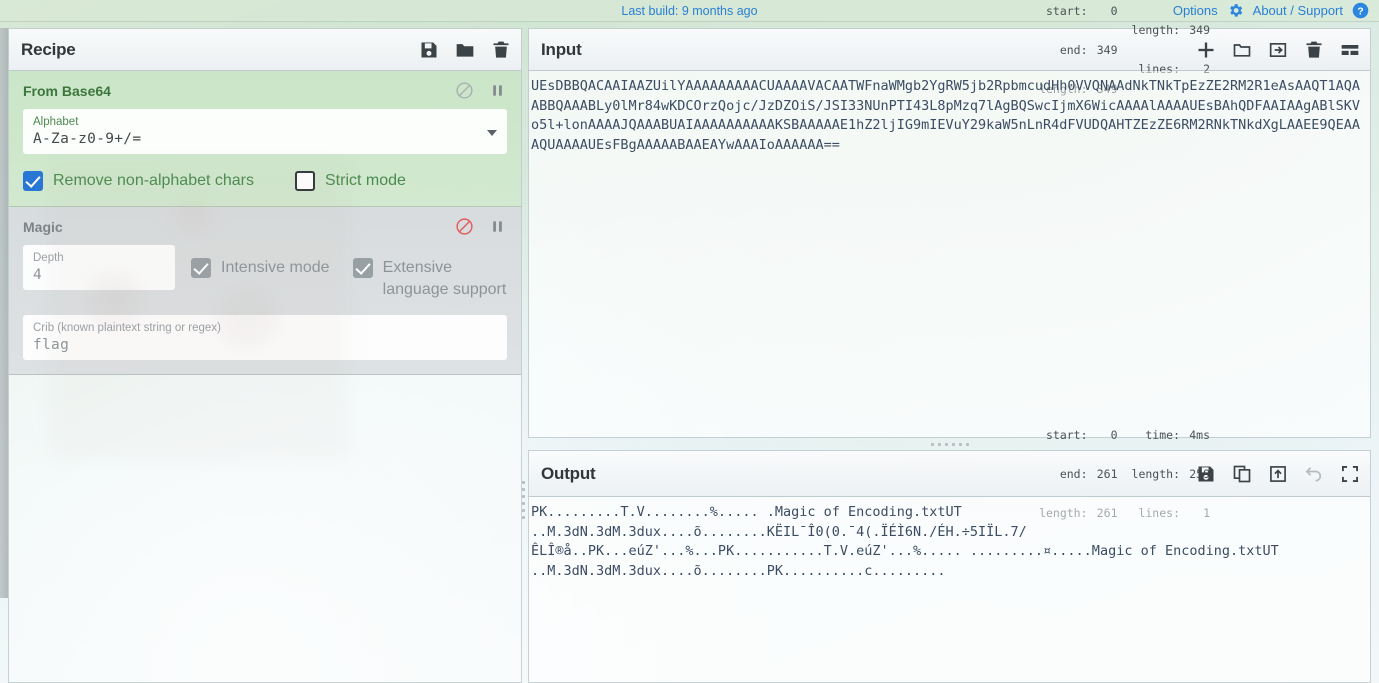 The image size is (1379, 683). Describe the element at coordinates (1162, 434) in the screenshot. I see `output-time-label: time:` at that location.